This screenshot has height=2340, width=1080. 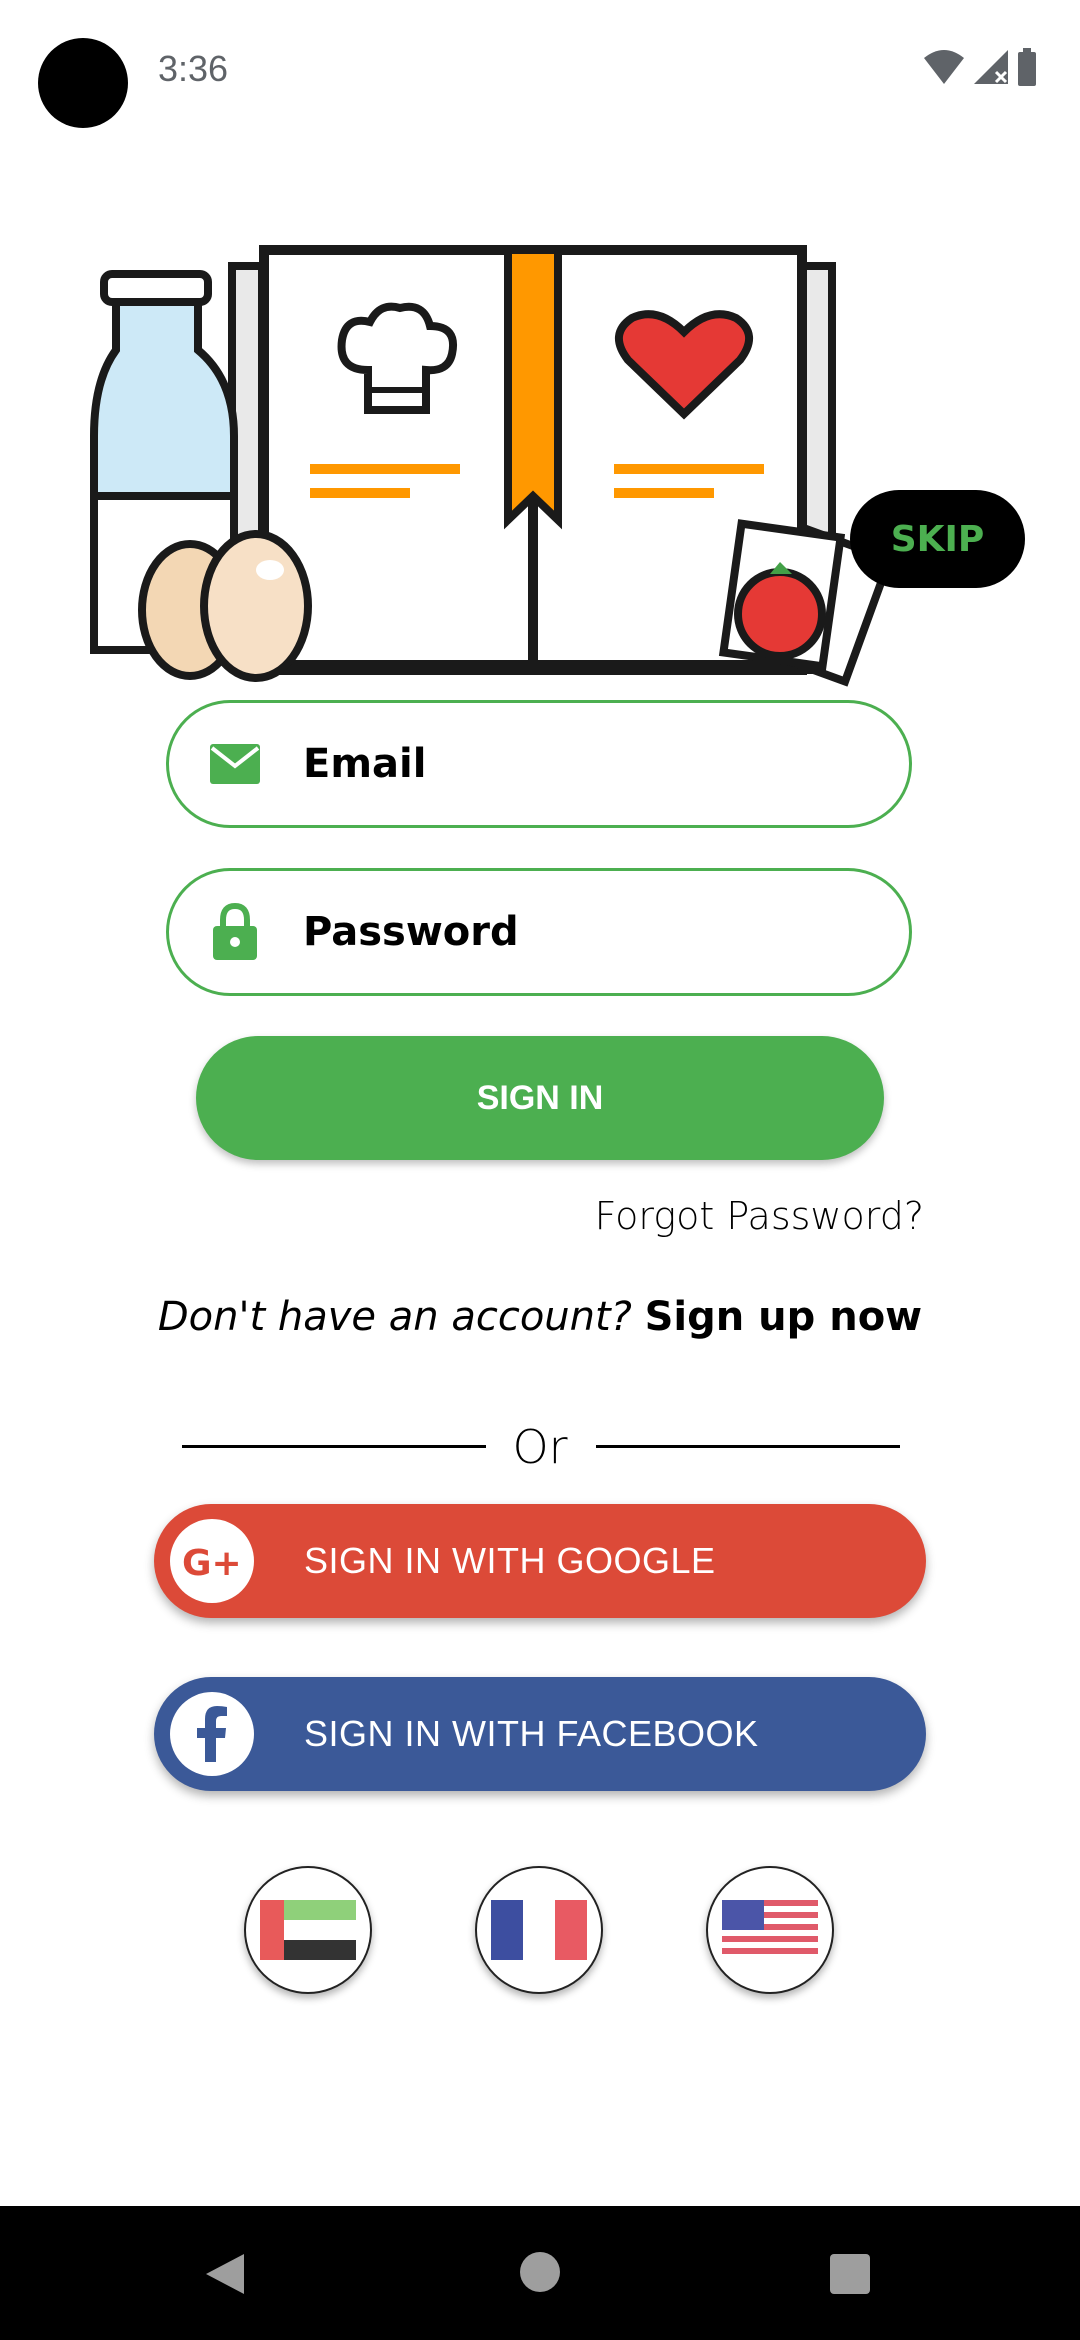 What do you see at coordinates (991, 67) in the screenshot?
I see `signal-icon` at bounding box center [991, 67].